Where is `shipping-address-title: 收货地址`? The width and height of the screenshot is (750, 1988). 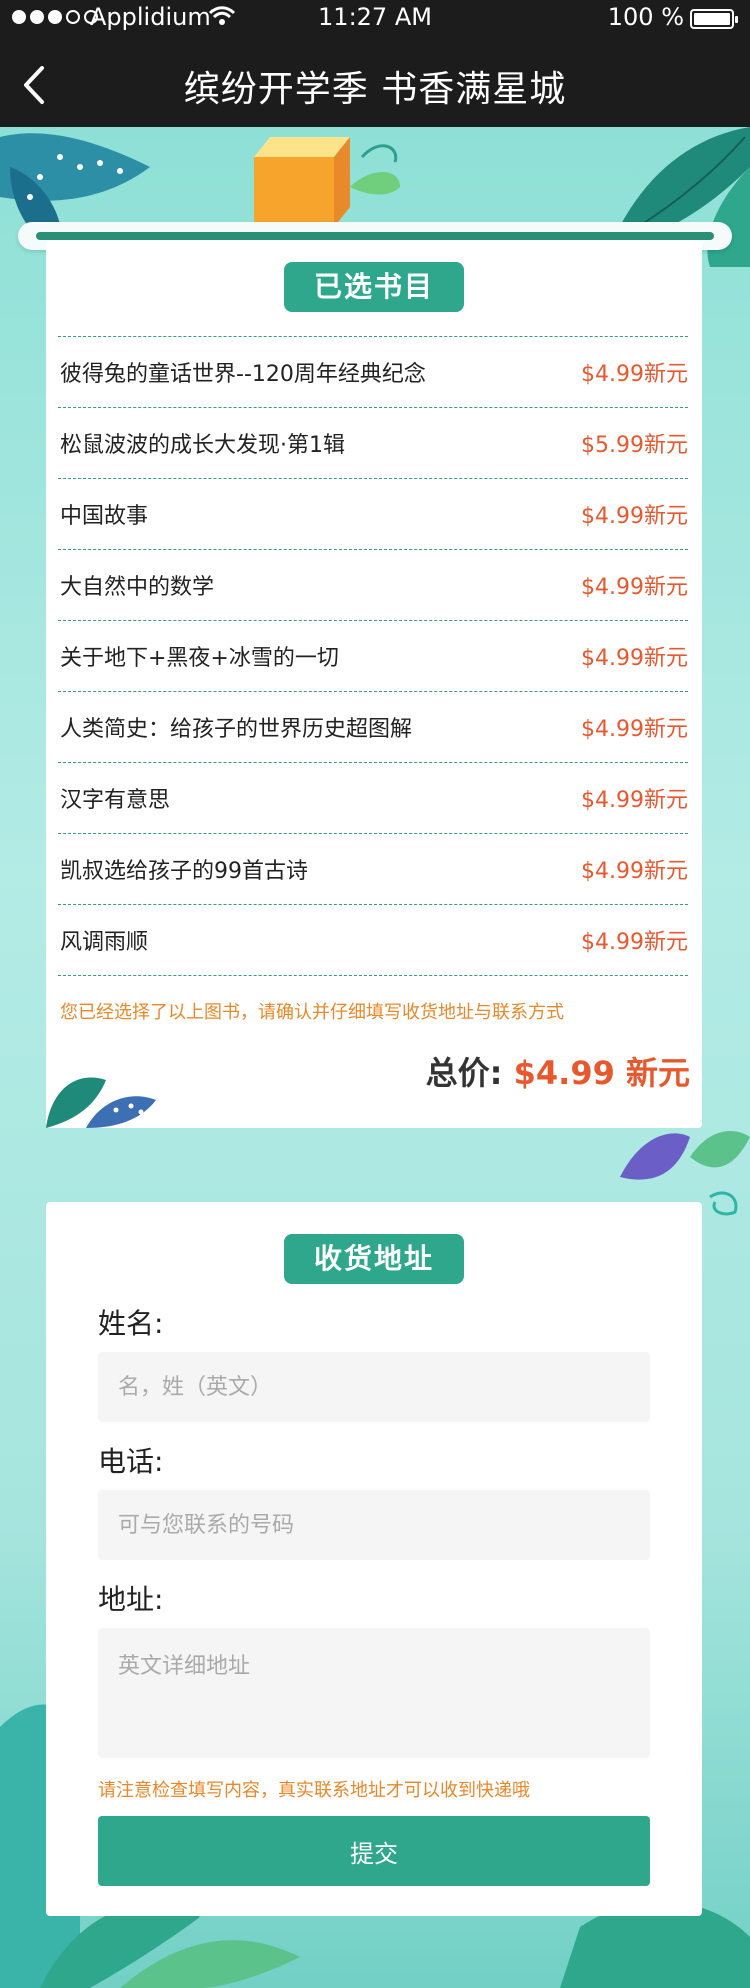
shipping-address-title: 收货地址 is located at coordinates (374, 1259).